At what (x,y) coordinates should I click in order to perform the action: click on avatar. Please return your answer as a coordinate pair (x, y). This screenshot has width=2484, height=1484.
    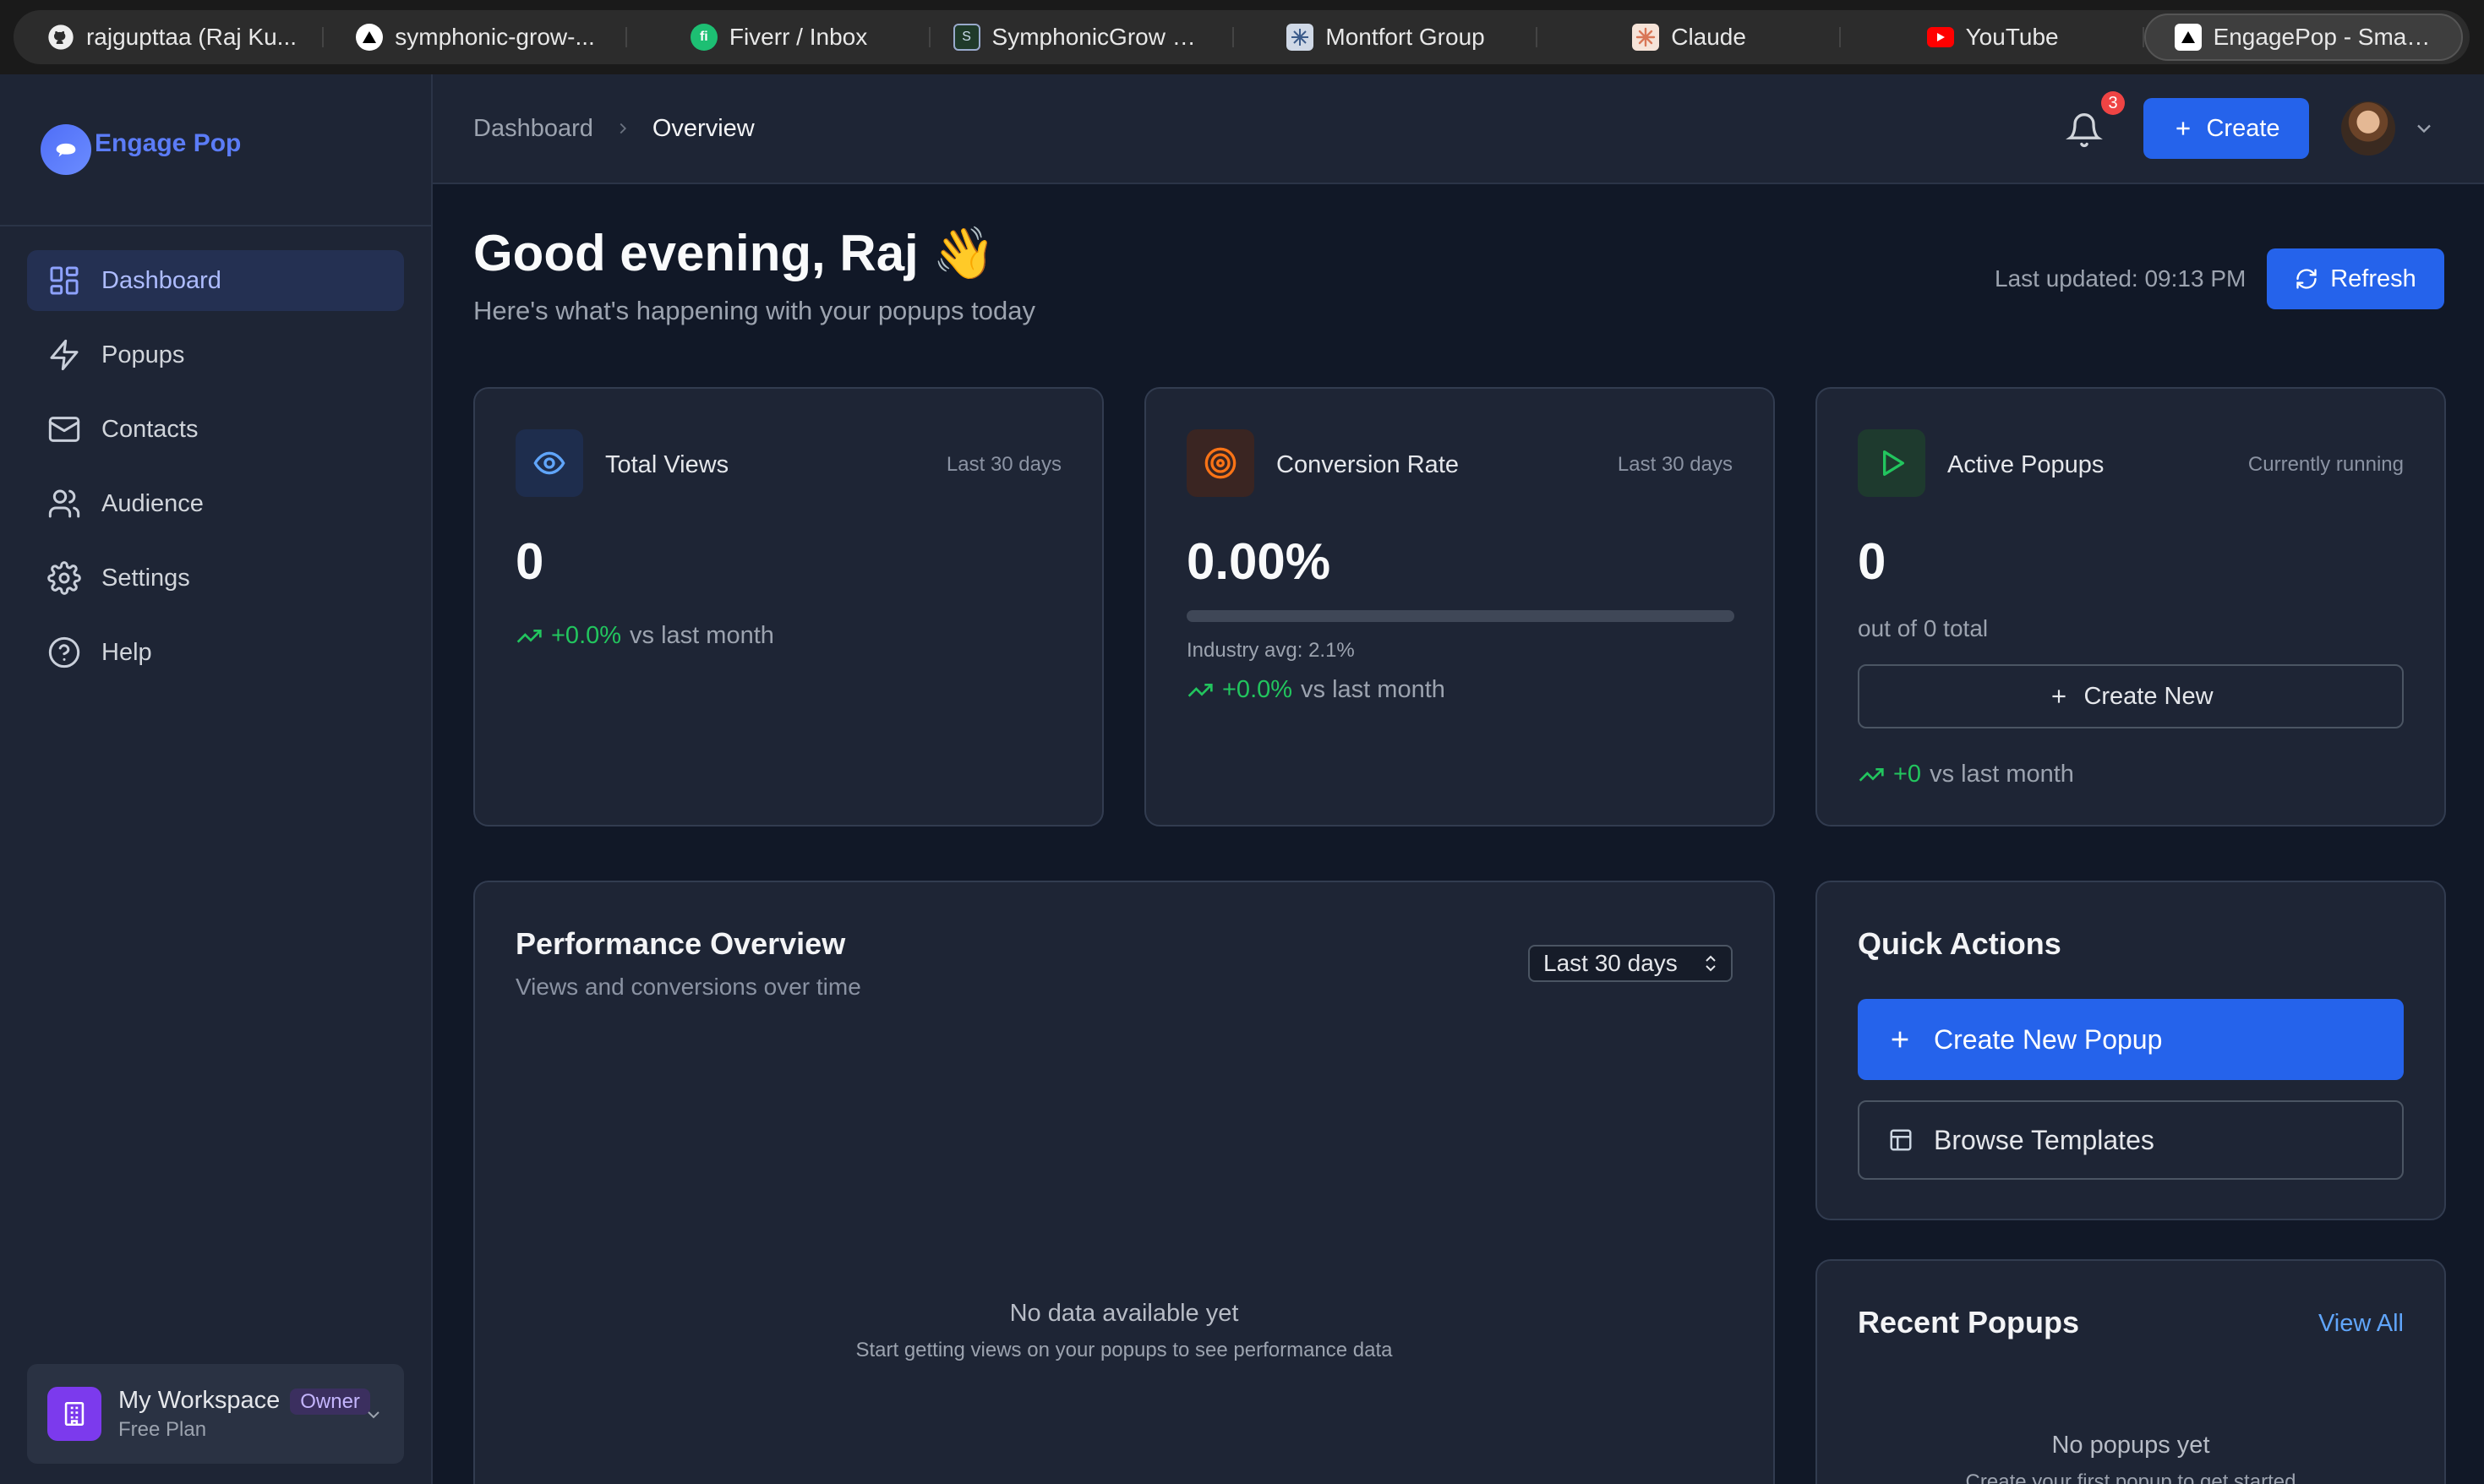
    Looking at the image, I should click on (2368, 128).